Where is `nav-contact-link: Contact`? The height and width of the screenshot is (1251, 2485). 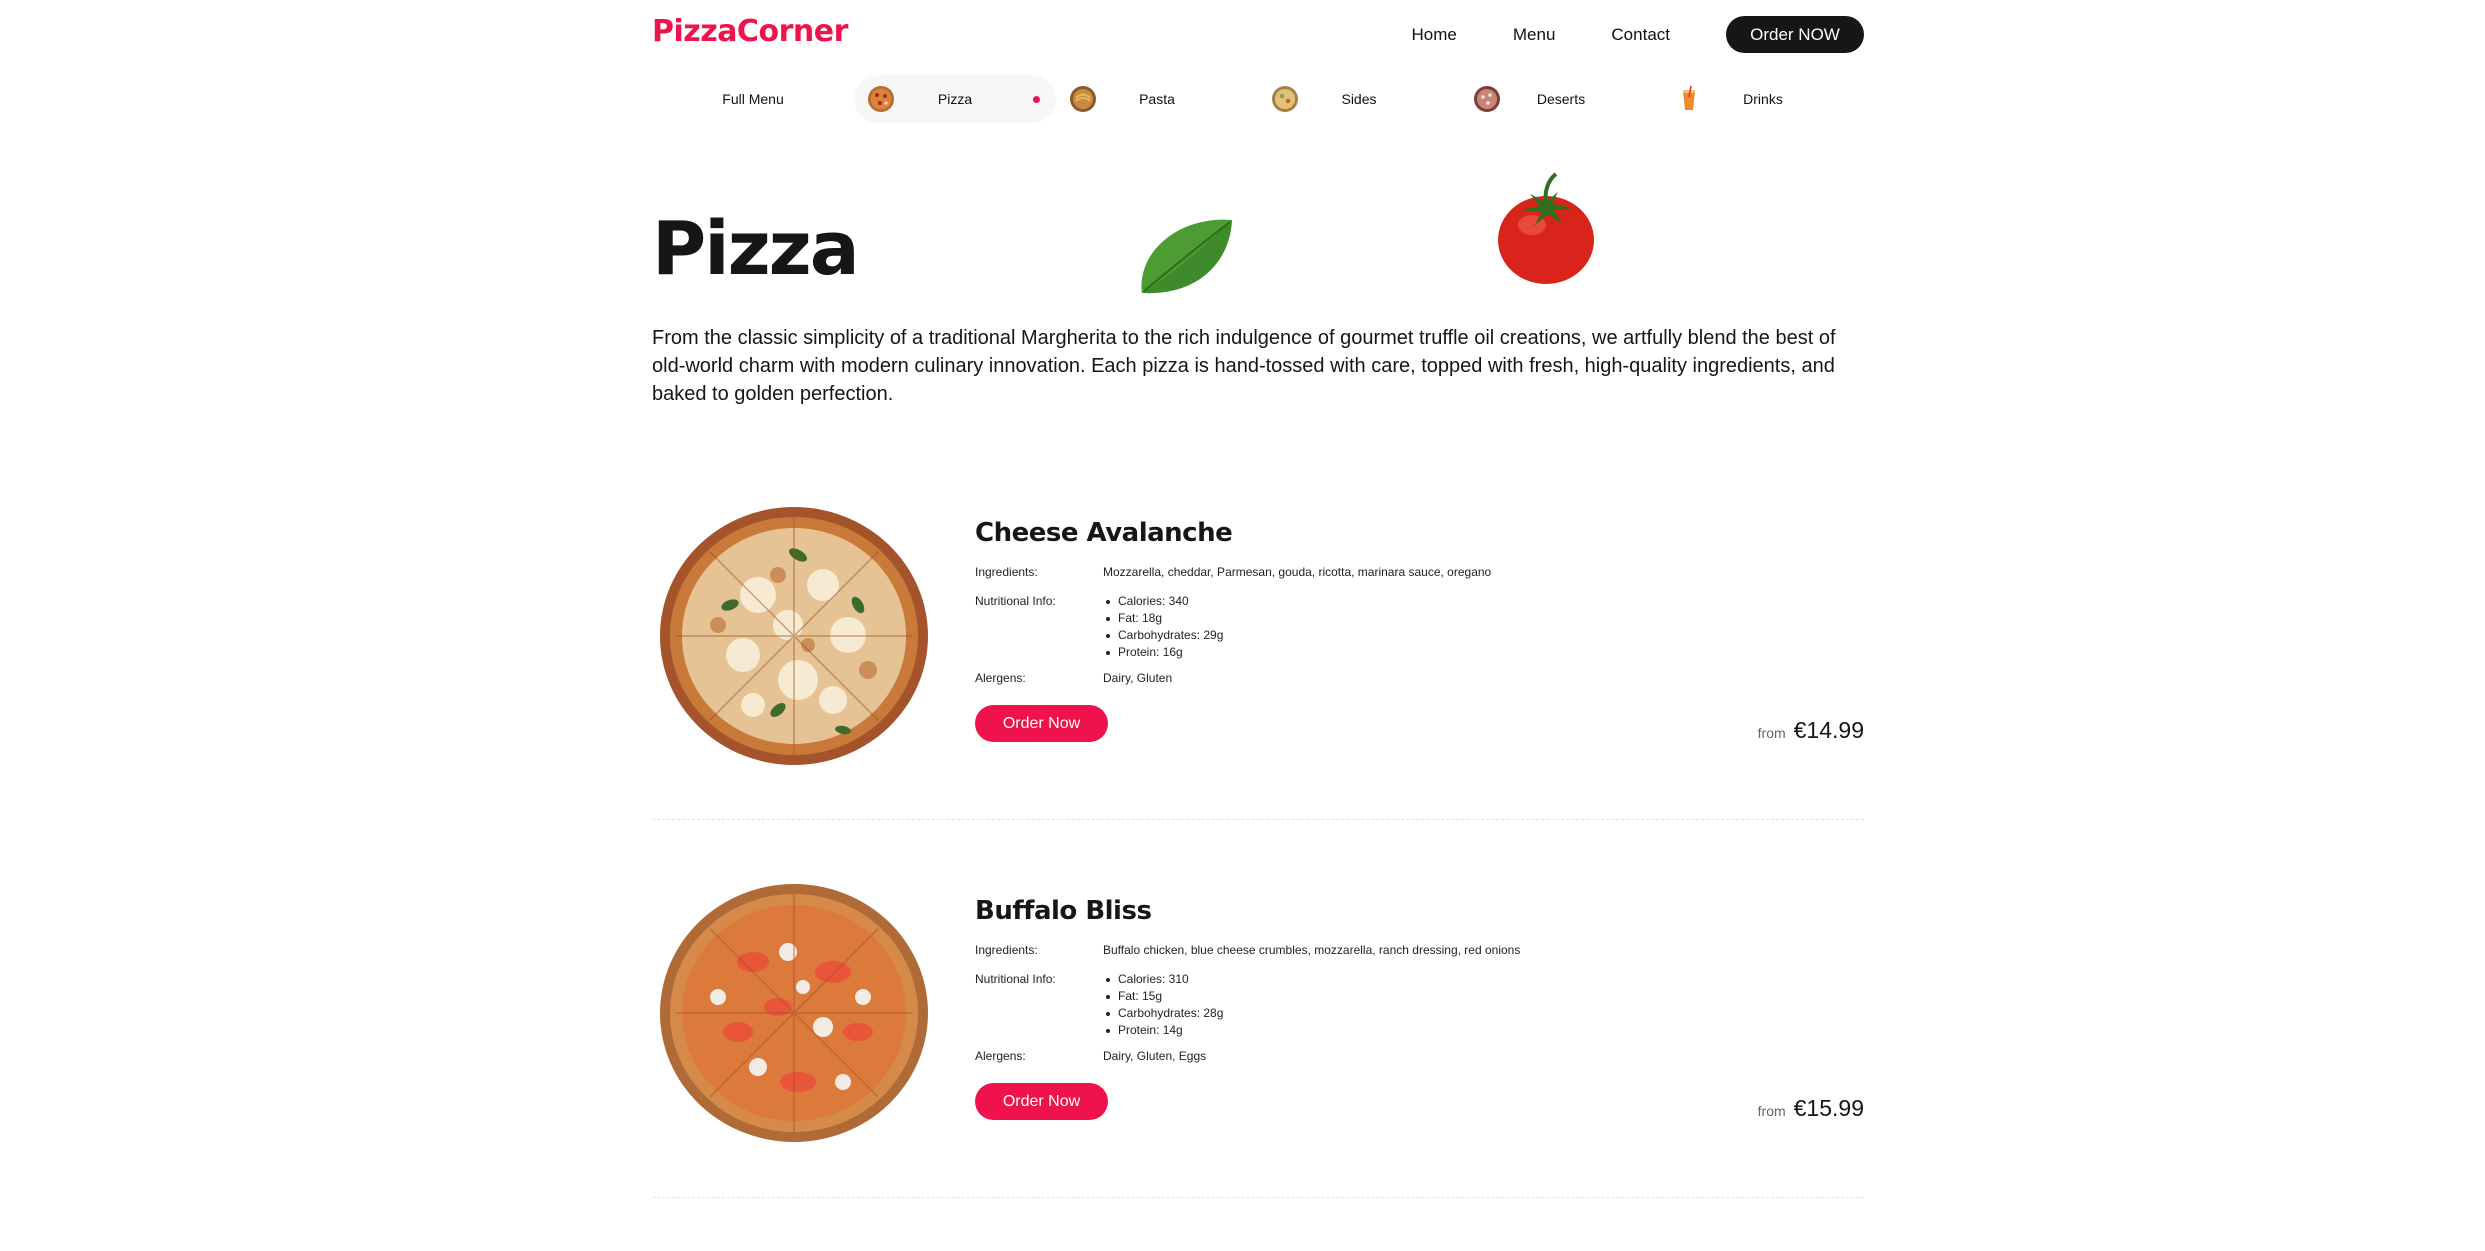
nav-contact-link: Contact is located at coordinates (1640, 35).